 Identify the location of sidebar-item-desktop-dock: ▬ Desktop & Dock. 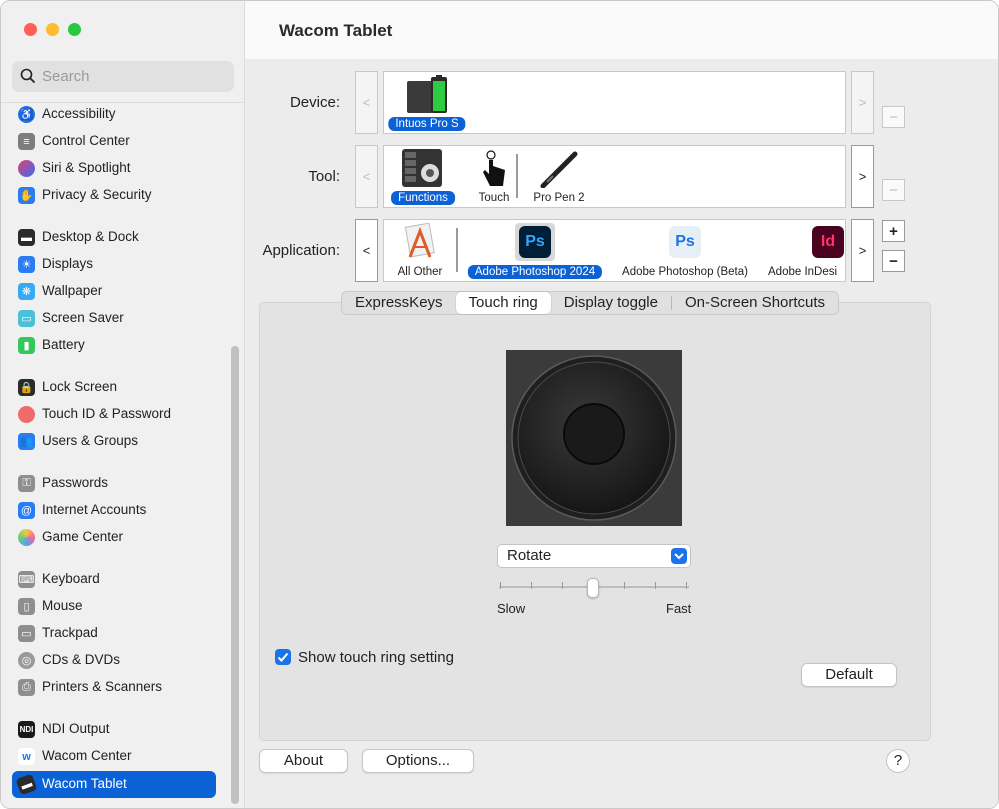
(114, 237).